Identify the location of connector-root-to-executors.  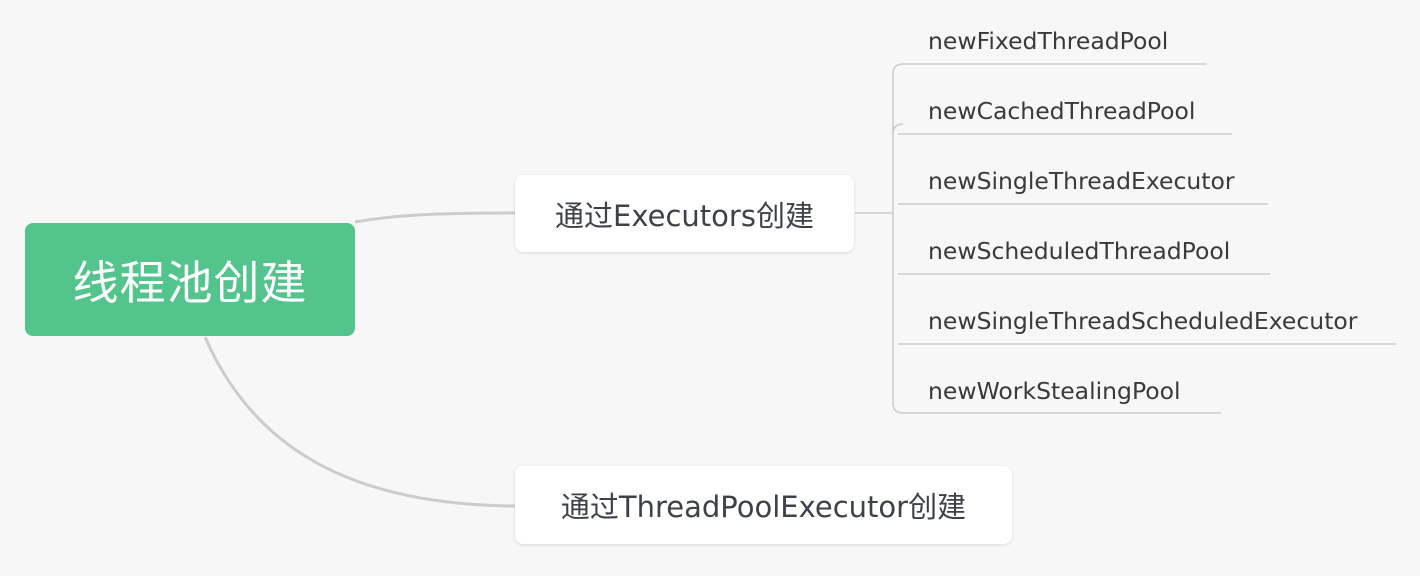
(435, 217).